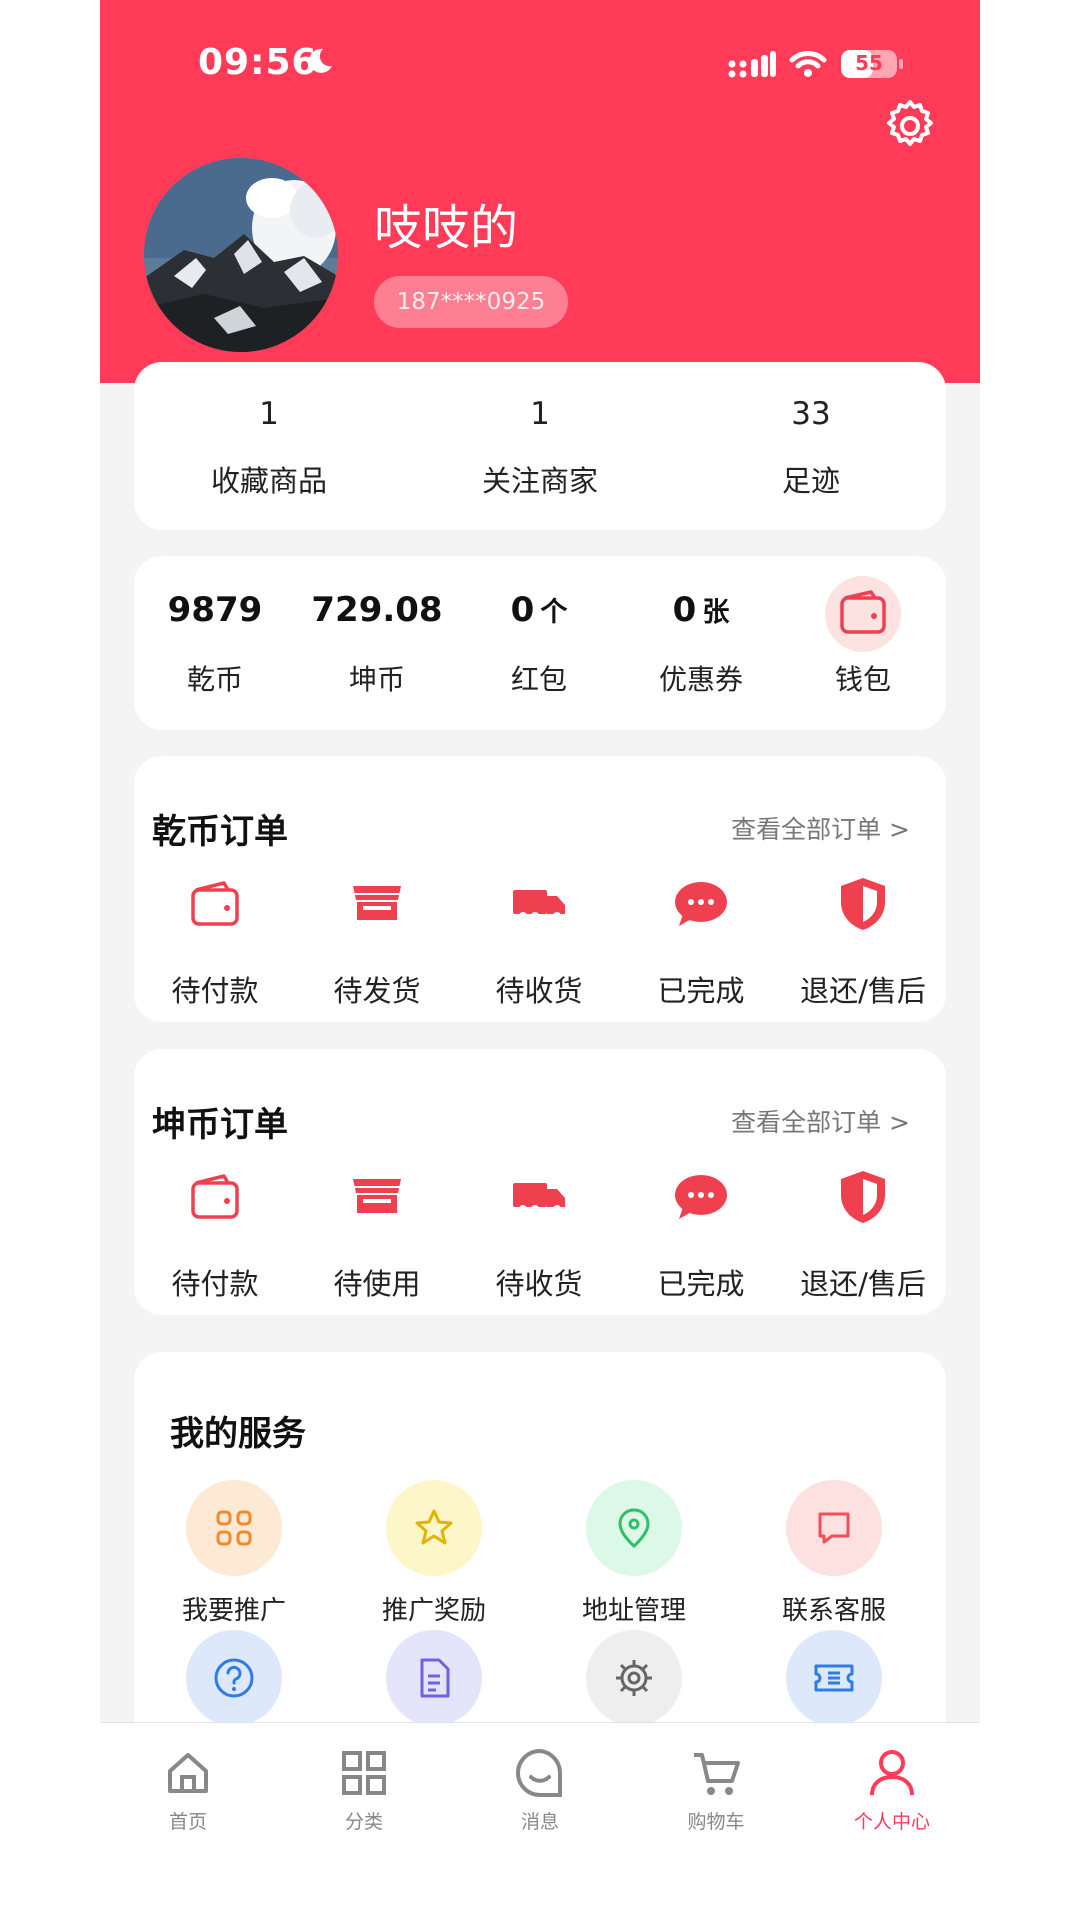 This screenshot has height=1920, width=1080. What do you see at coordinates (471, 302) in the screenshot?
I see `user-phone-badge: 187****0925` at bounding box center [471, 302].